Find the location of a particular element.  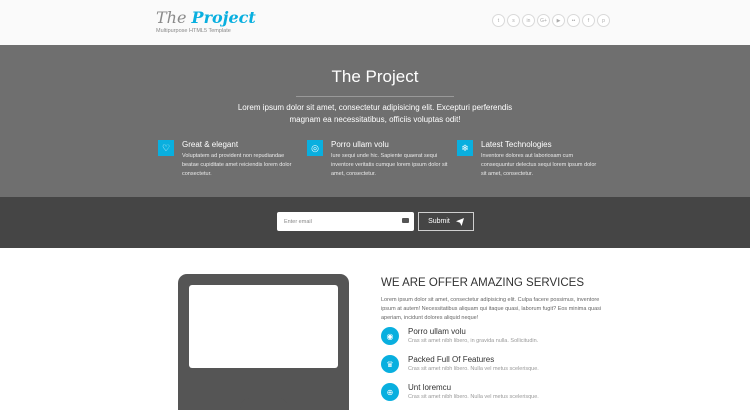

email-field-wrapper is located at coordinates (345, 221).